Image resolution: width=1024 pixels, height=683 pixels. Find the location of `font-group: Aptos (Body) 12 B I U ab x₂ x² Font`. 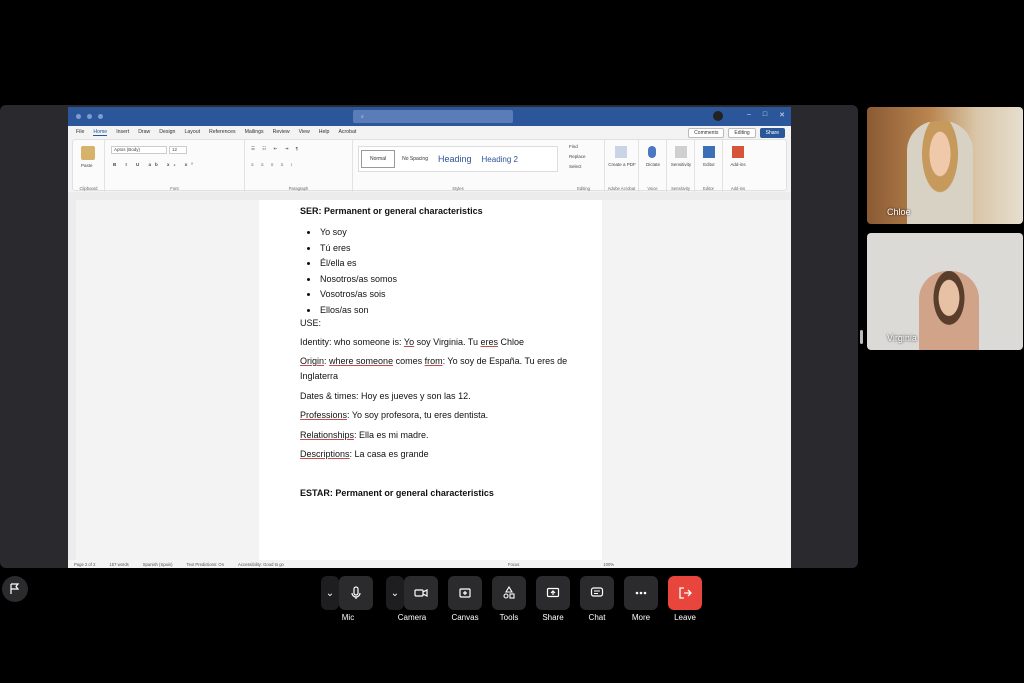

font-group: Aptos (Body) 12 B I U ab x₂ x² Font is located at coordinates (175, 166).